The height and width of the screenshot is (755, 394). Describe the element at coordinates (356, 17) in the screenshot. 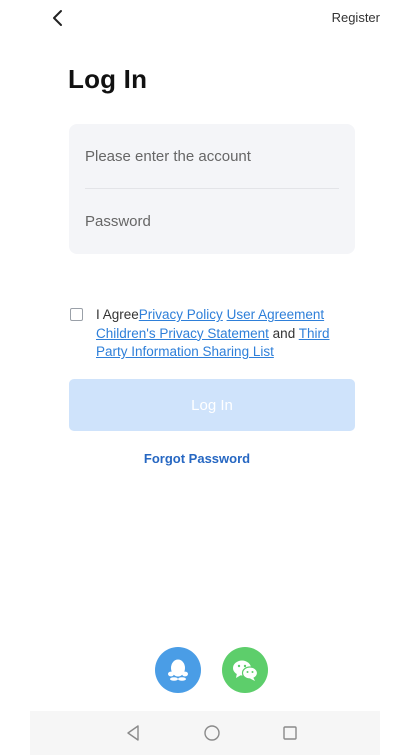

I see `register-link: Register` at that location.